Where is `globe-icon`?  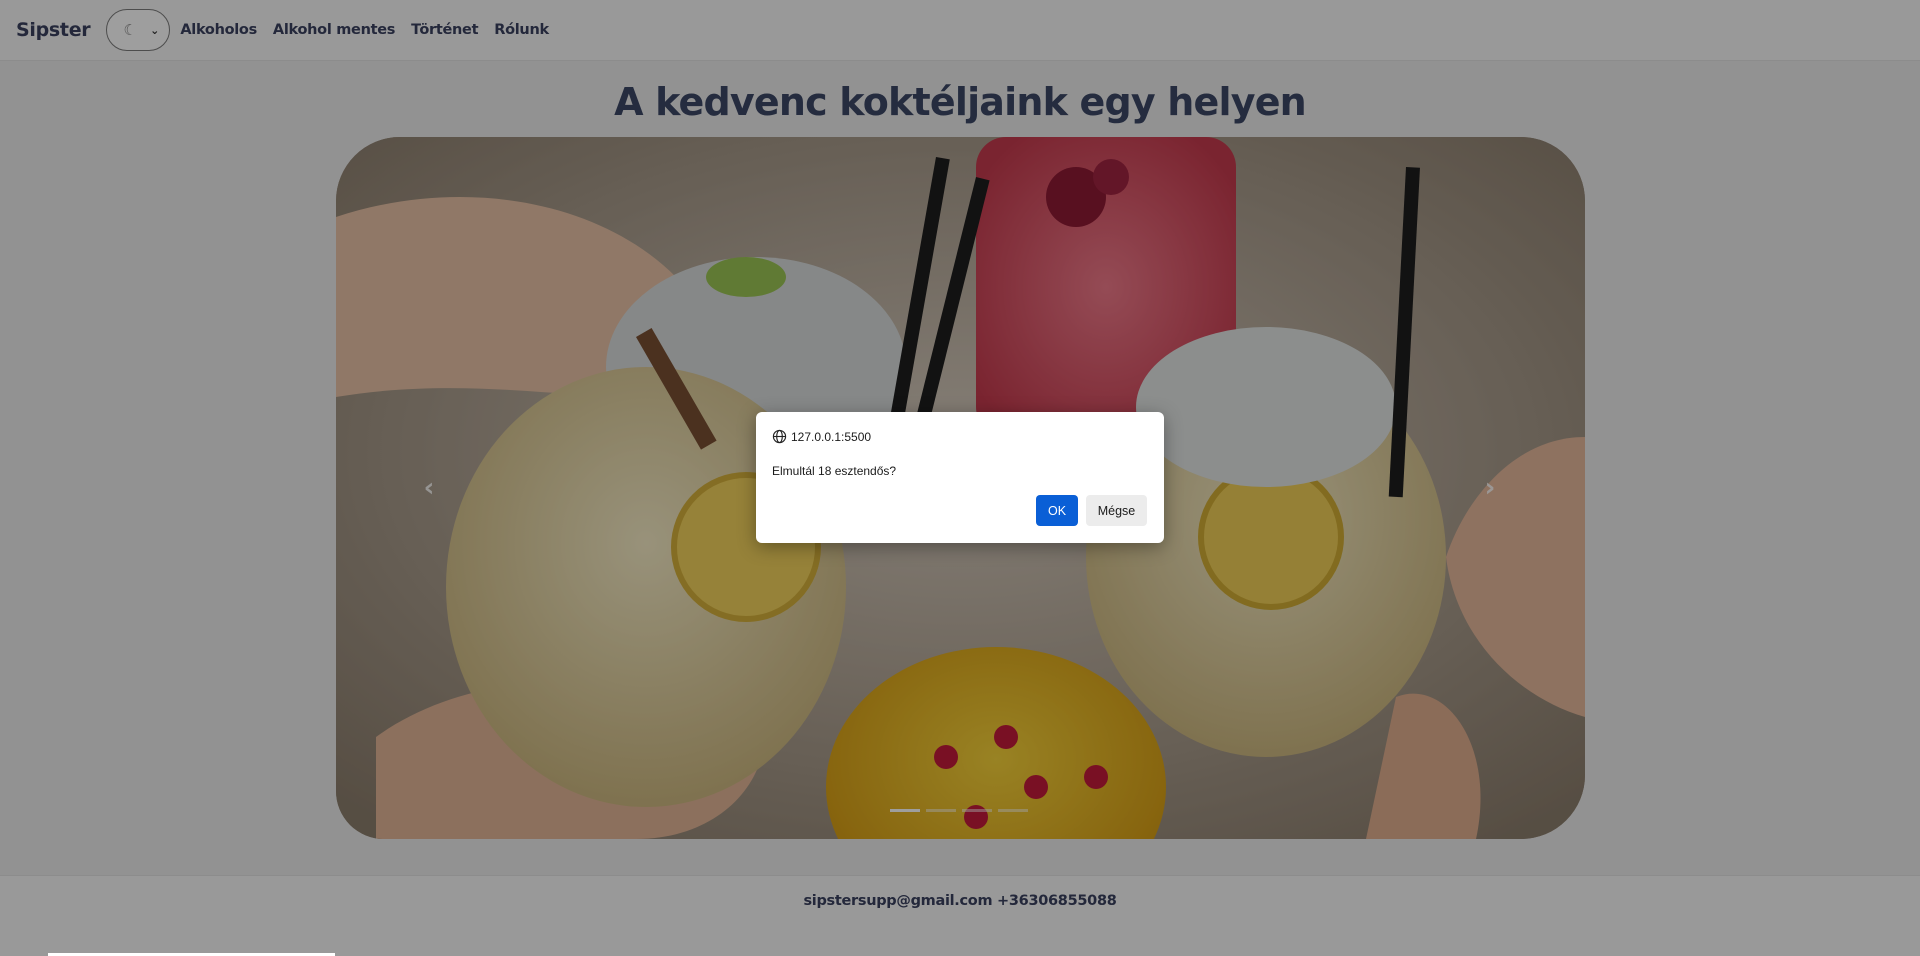 globe-icon is located at coordinates (779, 436).